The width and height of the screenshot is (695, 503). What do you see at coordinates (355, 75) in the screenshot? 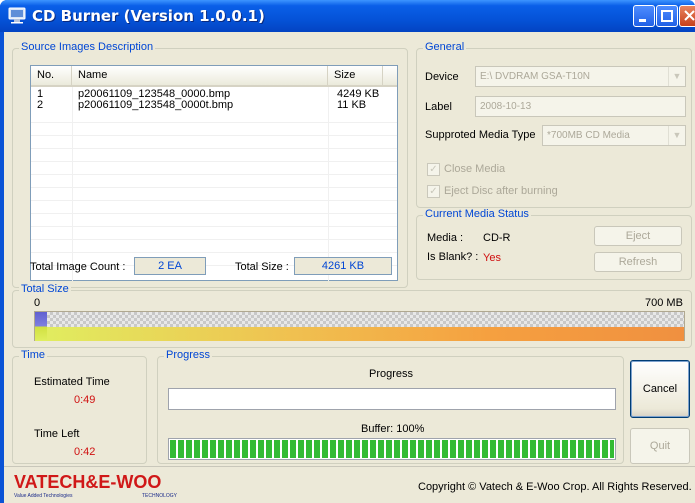
I see `column-size: Size` at bounding box center [355, 75].